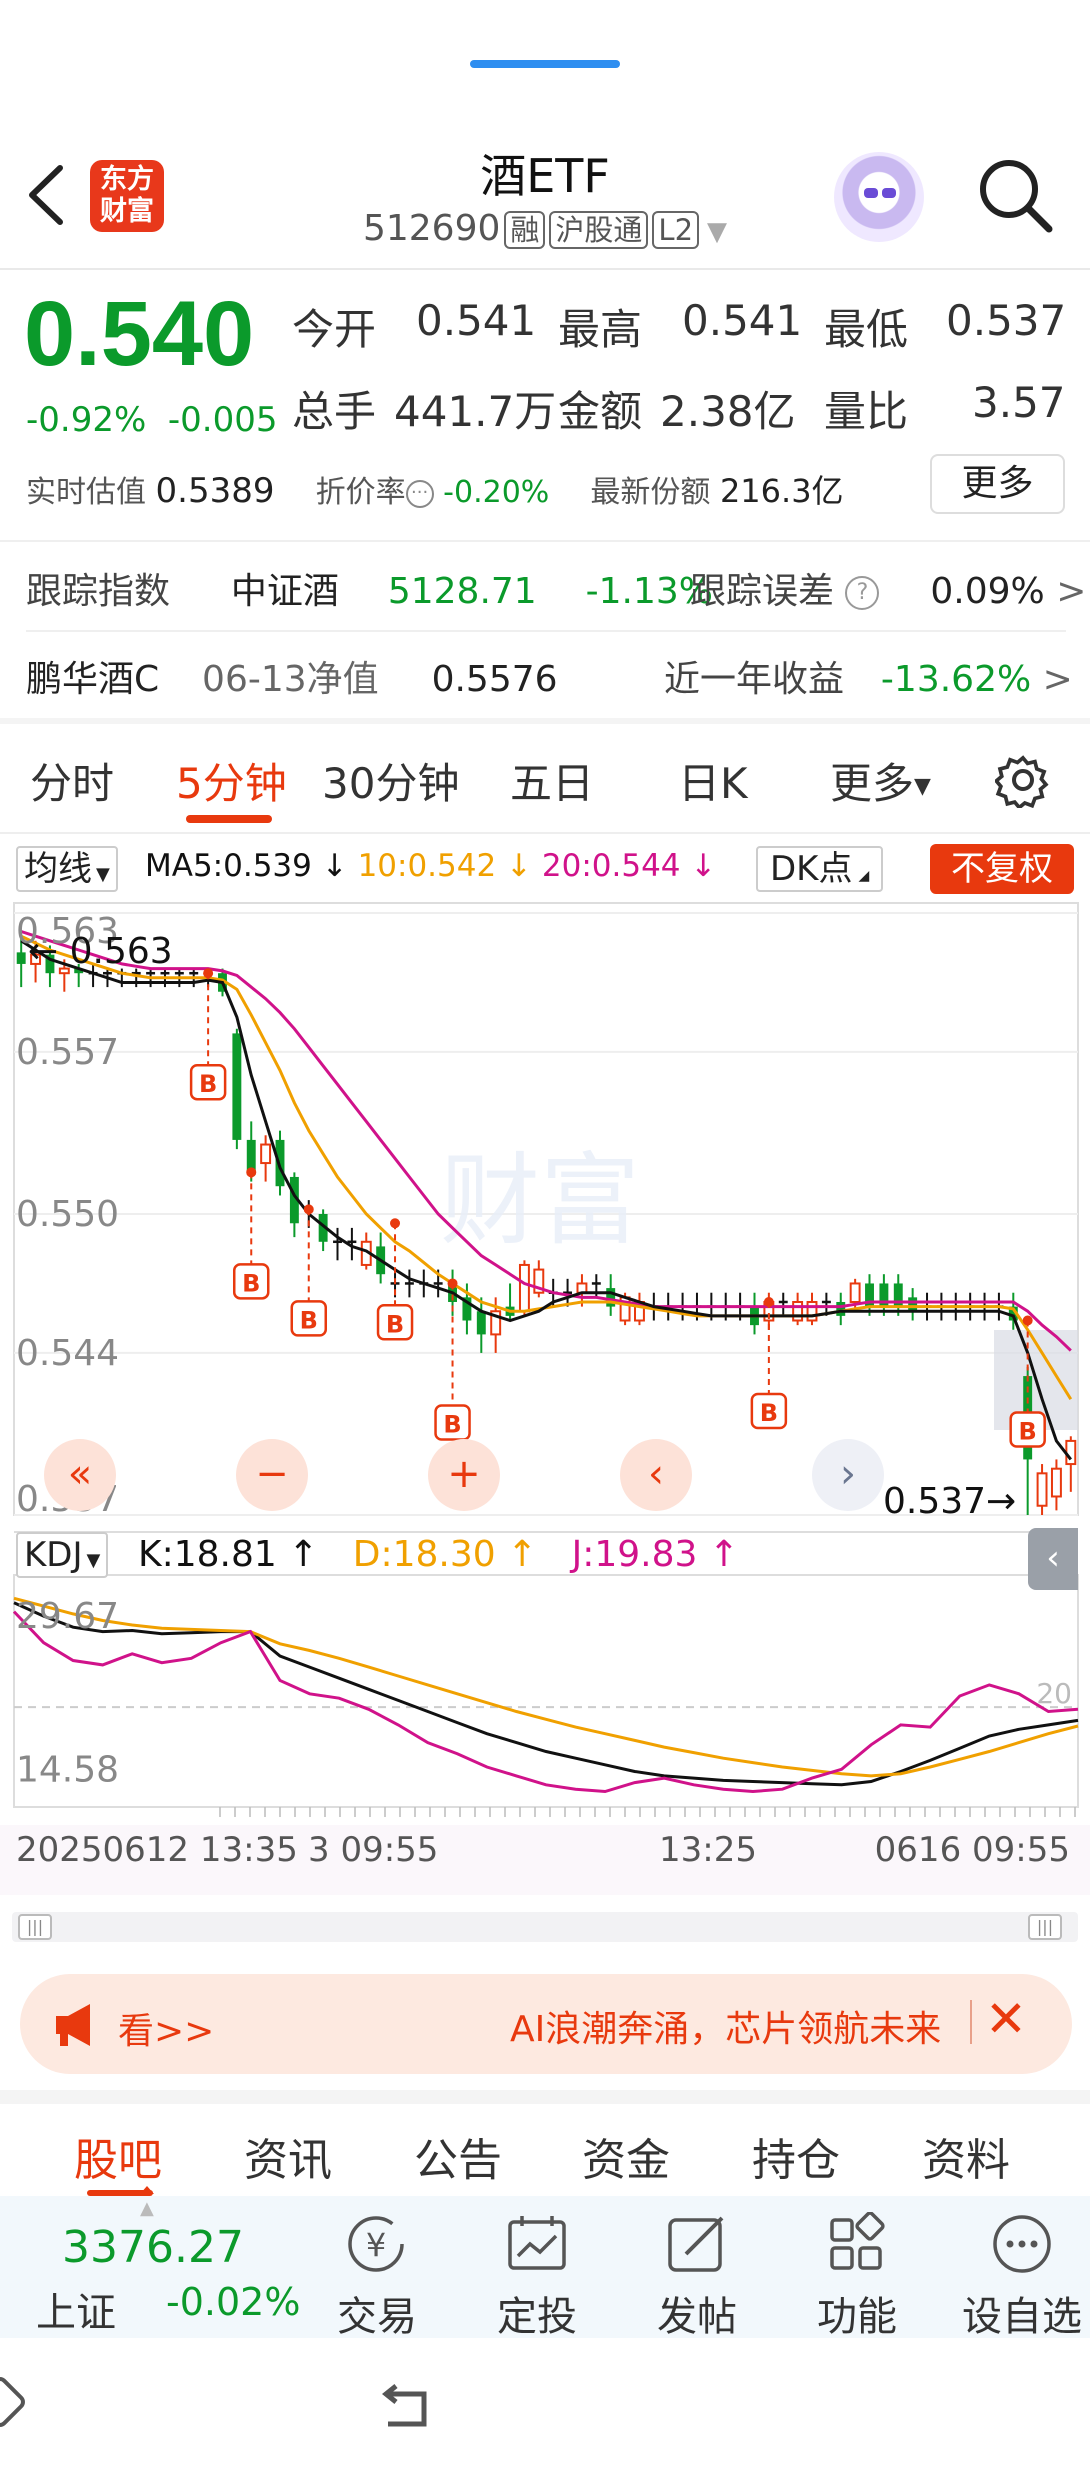 This screenshot has width=1090, height=2480. Describe the element at coordinates (496, 492) in the screenshot. I see `discount-value: -0.20%` at that location.